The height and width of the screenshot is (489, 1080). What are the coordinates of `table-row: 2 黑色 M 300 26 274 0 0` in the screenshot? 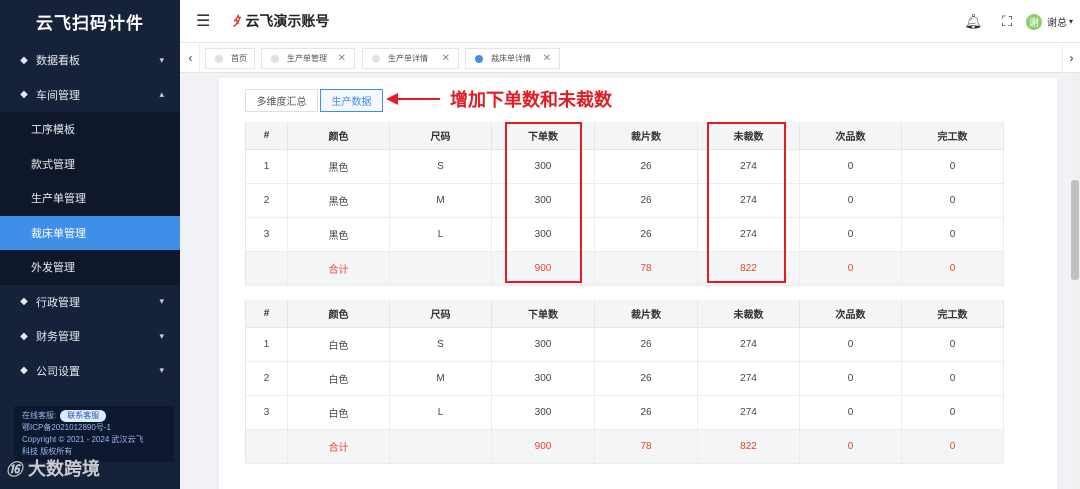 It's located at (624, 200).